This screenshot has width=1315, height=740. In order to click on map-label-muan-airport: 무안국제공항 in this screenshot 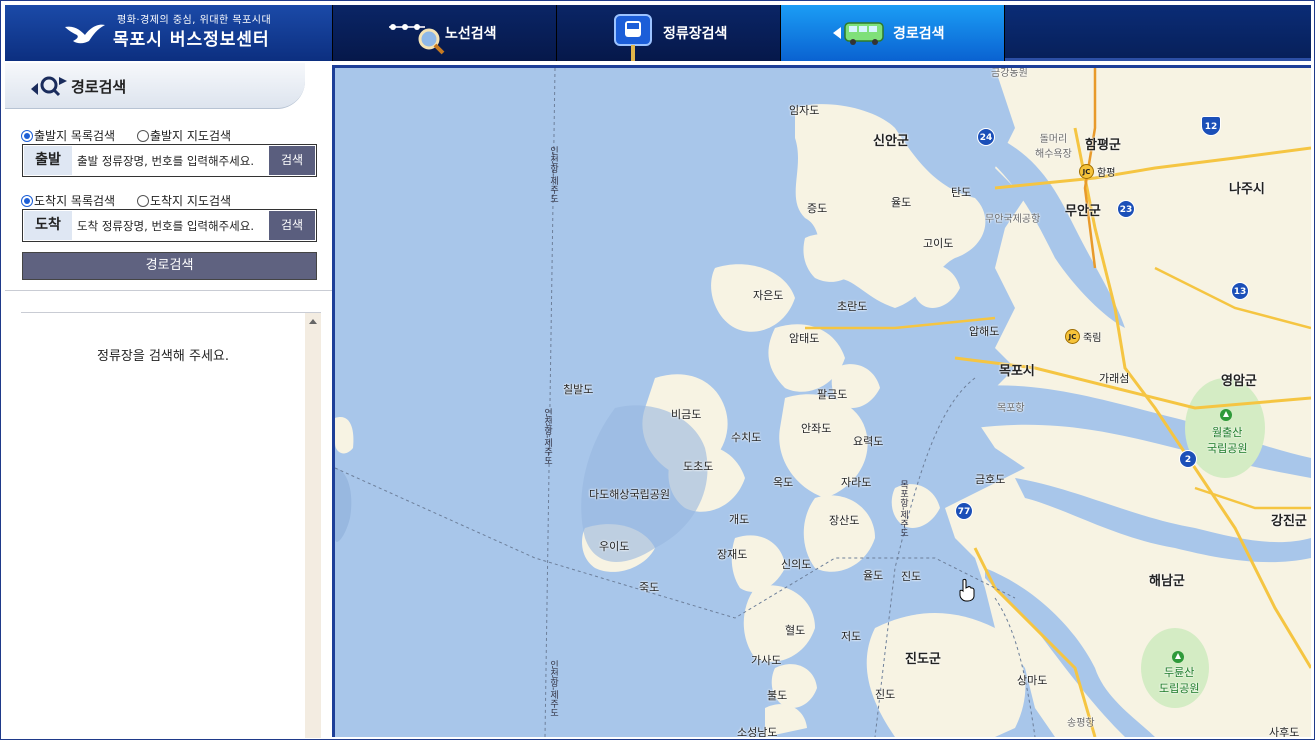, I will do `click(1013, 219)`.